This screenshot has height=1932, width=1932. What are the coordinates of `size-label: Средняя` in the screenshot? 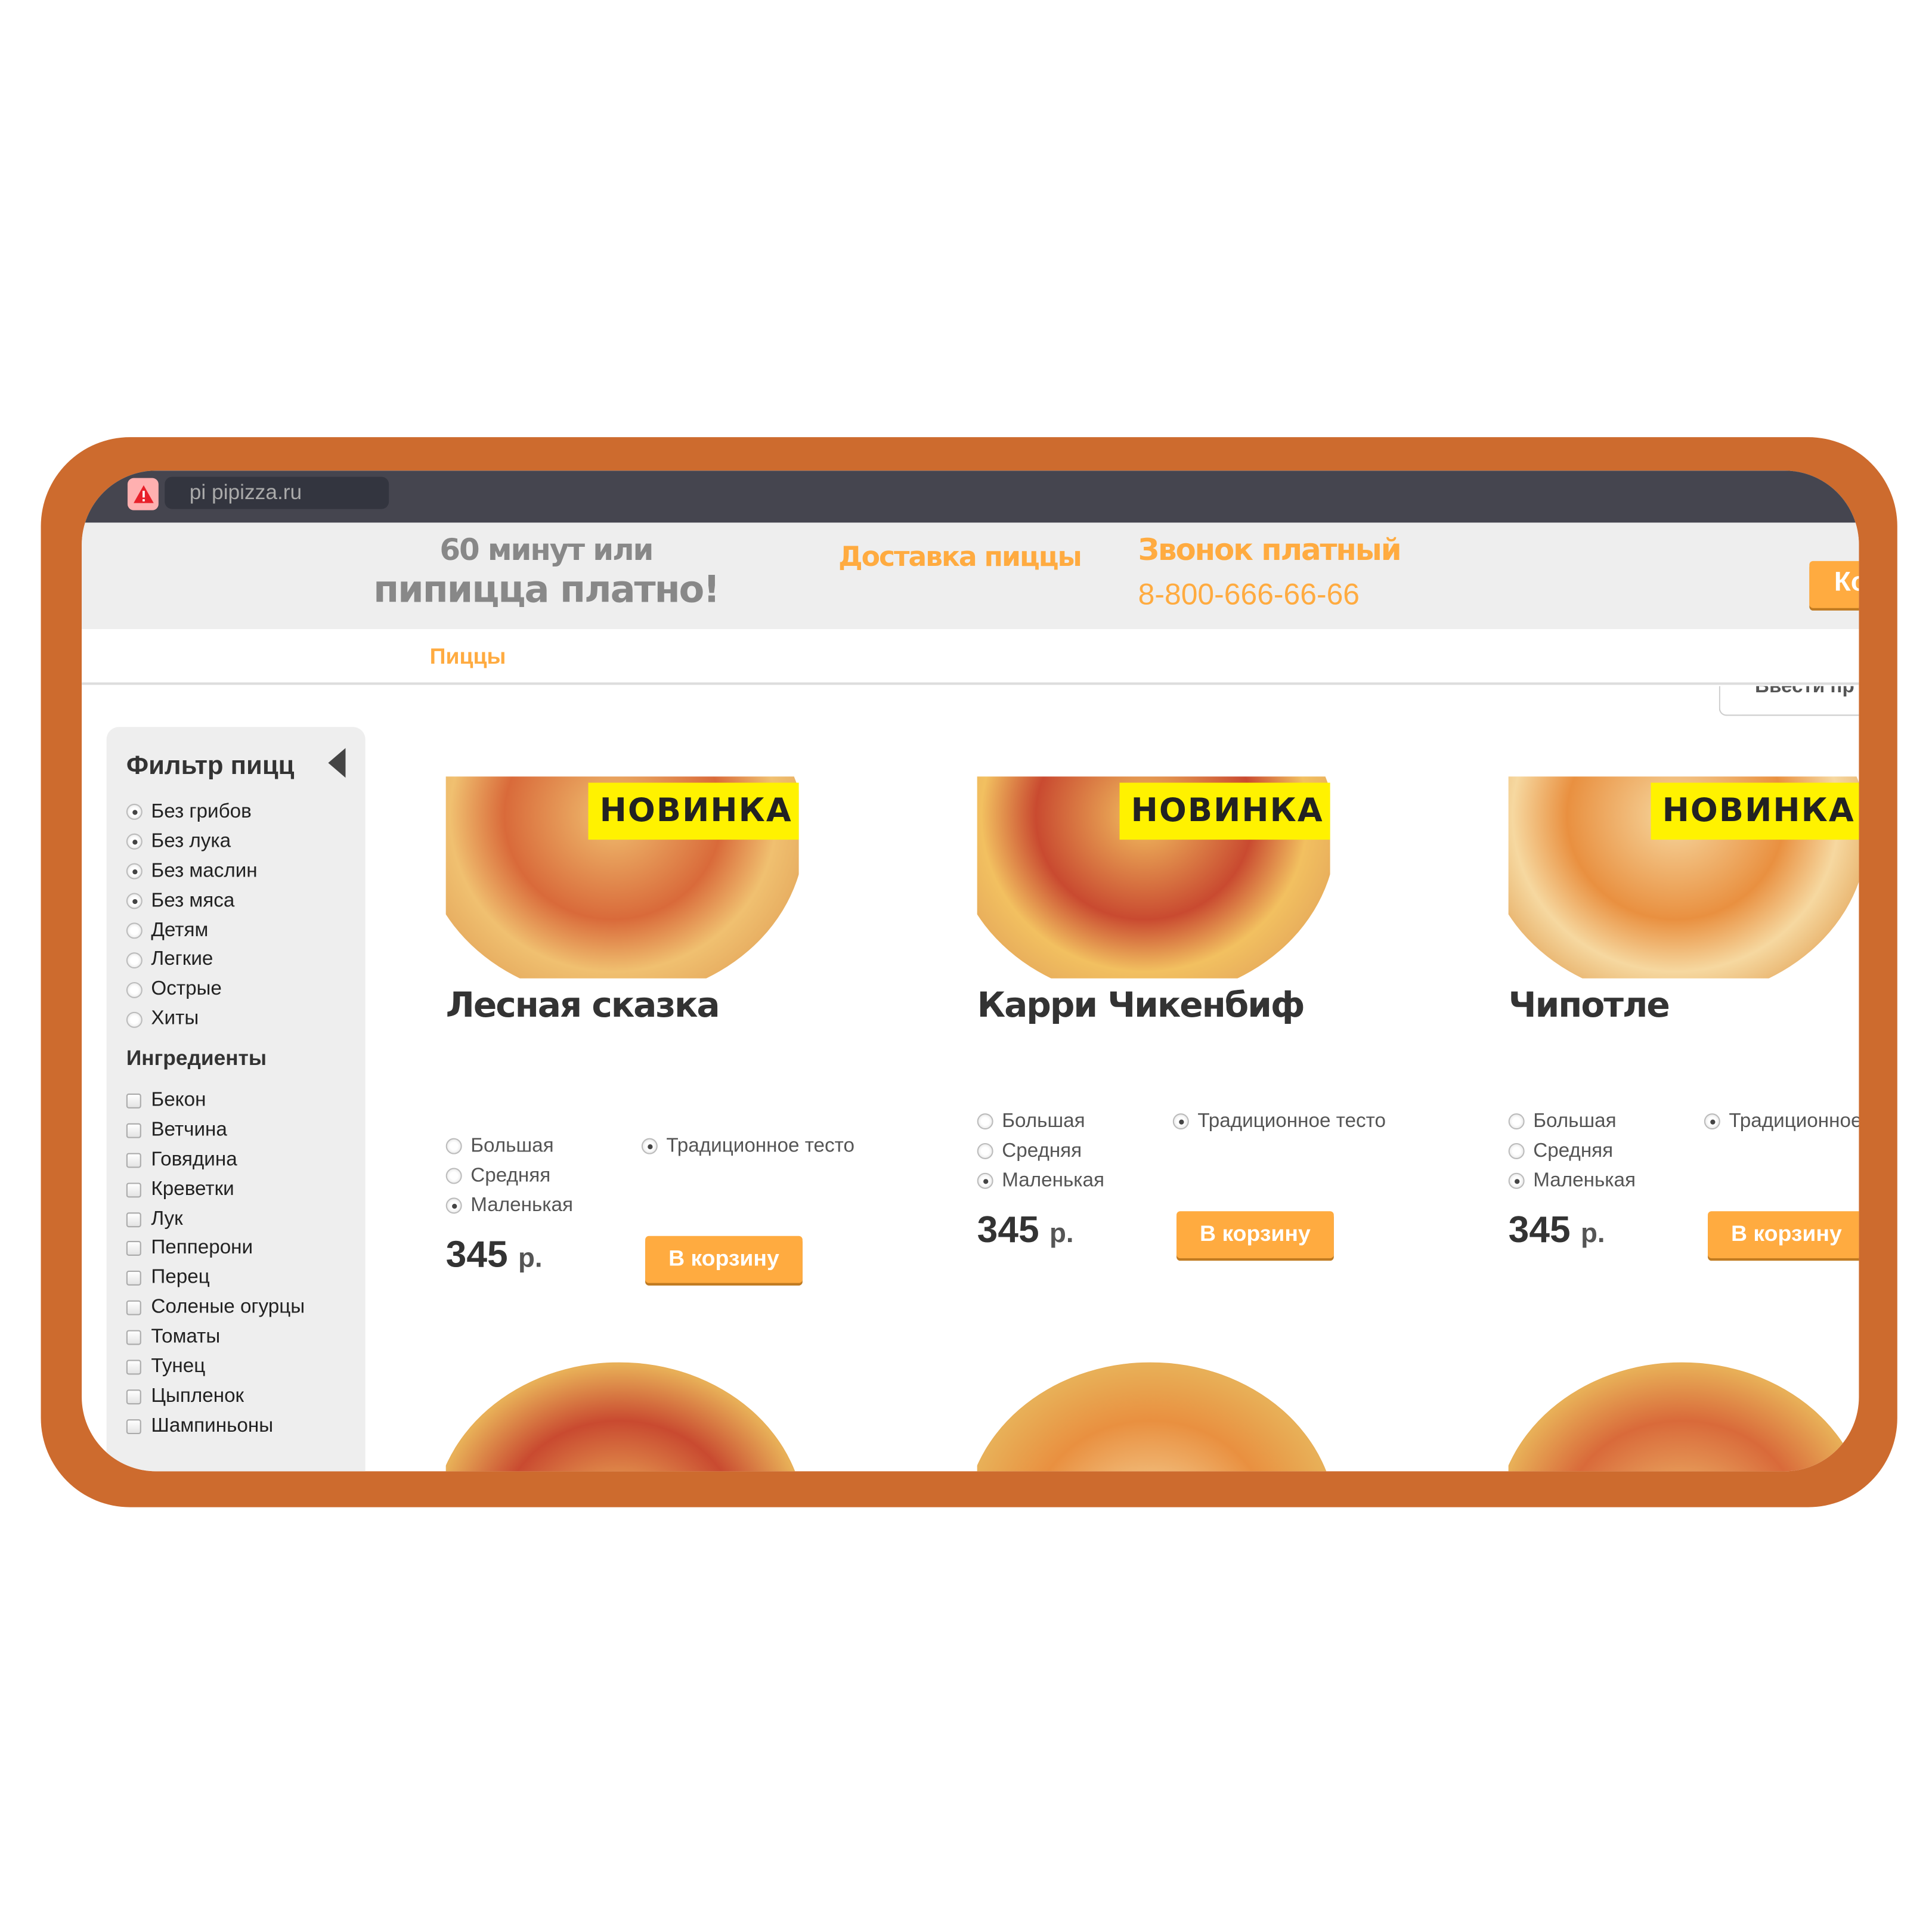 It's located at (511, 1176).